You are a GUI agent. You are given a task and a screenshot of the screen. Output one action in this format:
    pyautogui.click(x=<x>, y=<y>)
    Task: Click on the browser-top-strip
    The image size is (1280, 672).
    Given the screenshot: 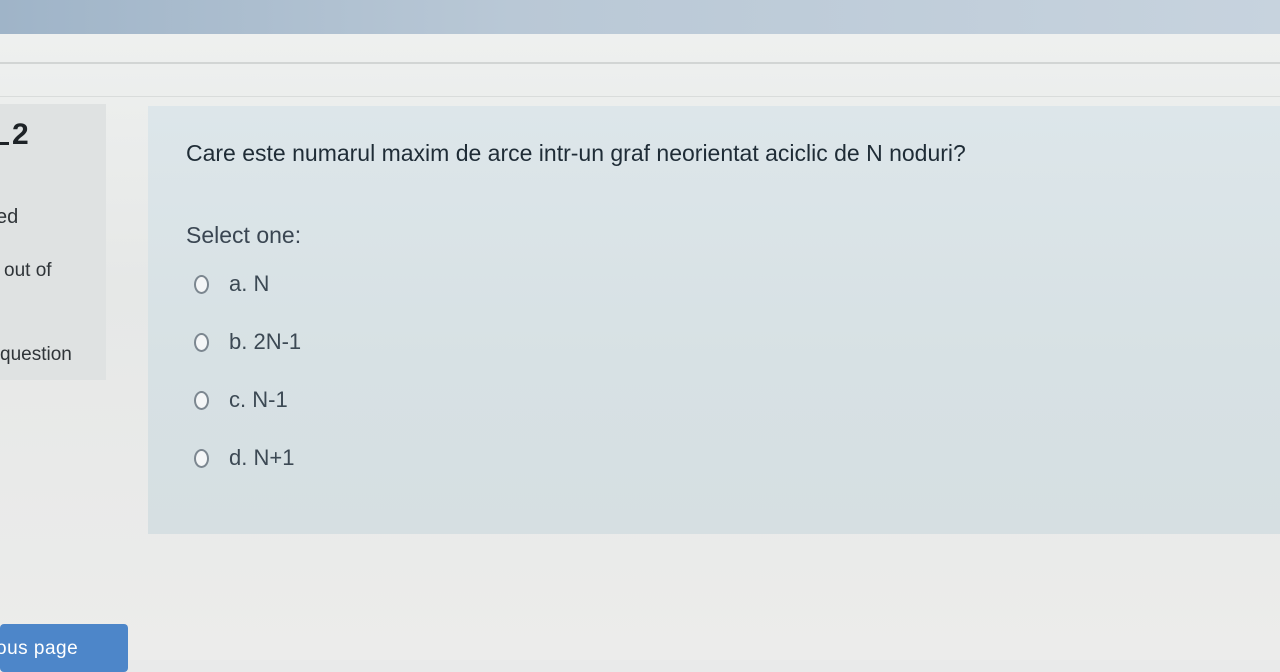 What is the action you would take?
    pyautogui.click(x=640, y=17)
    